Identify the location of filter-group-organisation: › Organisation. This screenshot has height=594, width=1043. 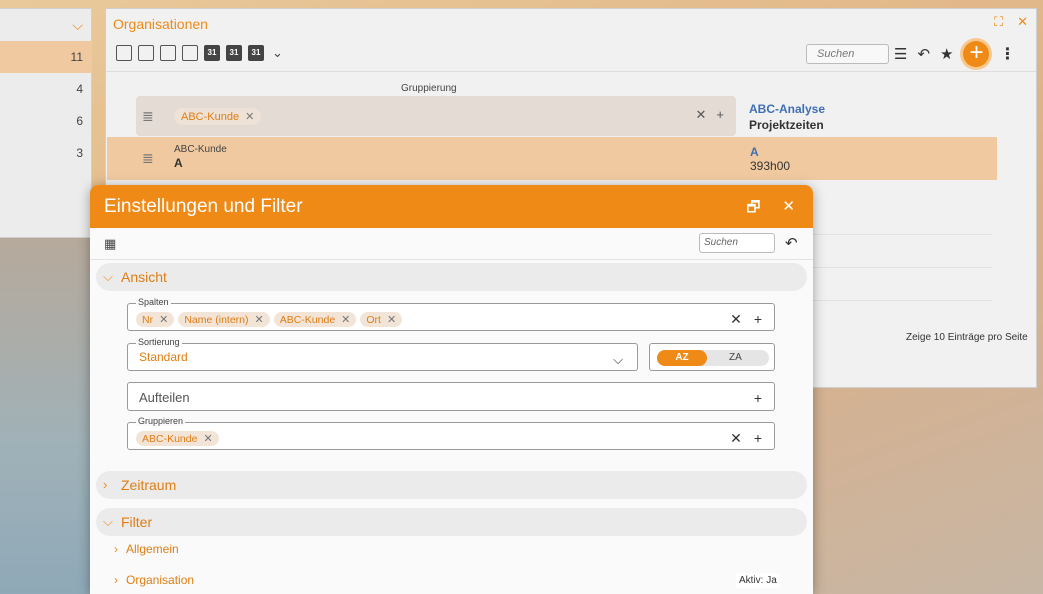
(154, 580).